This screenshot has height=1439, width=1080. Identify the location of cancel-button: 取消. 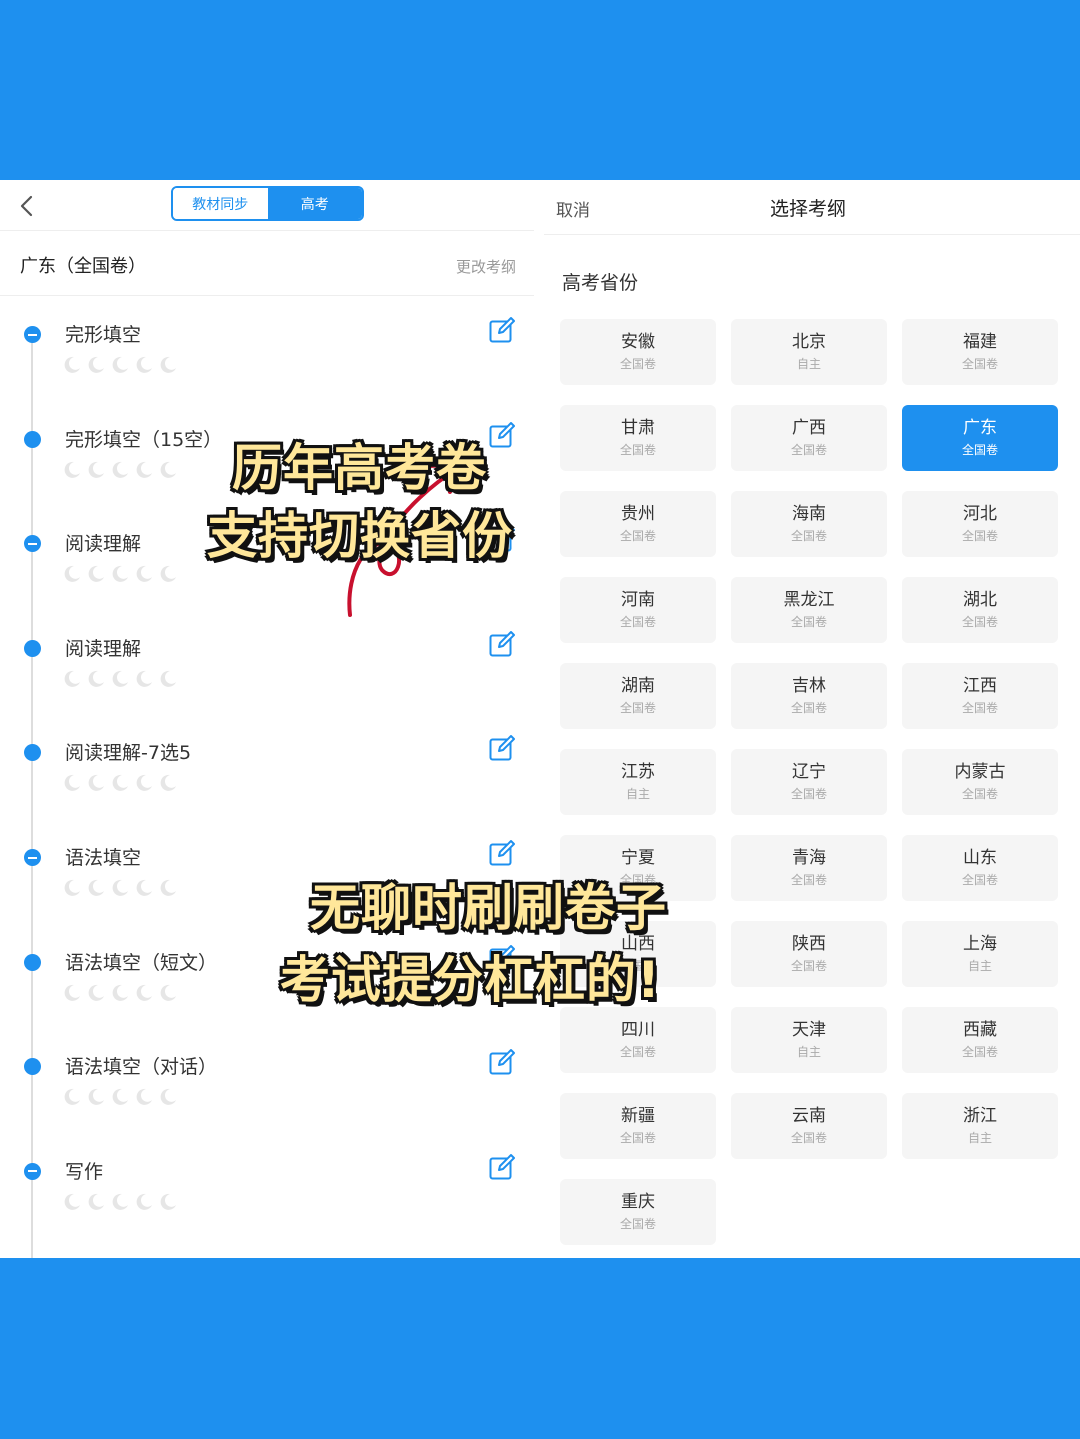
(573, 208).